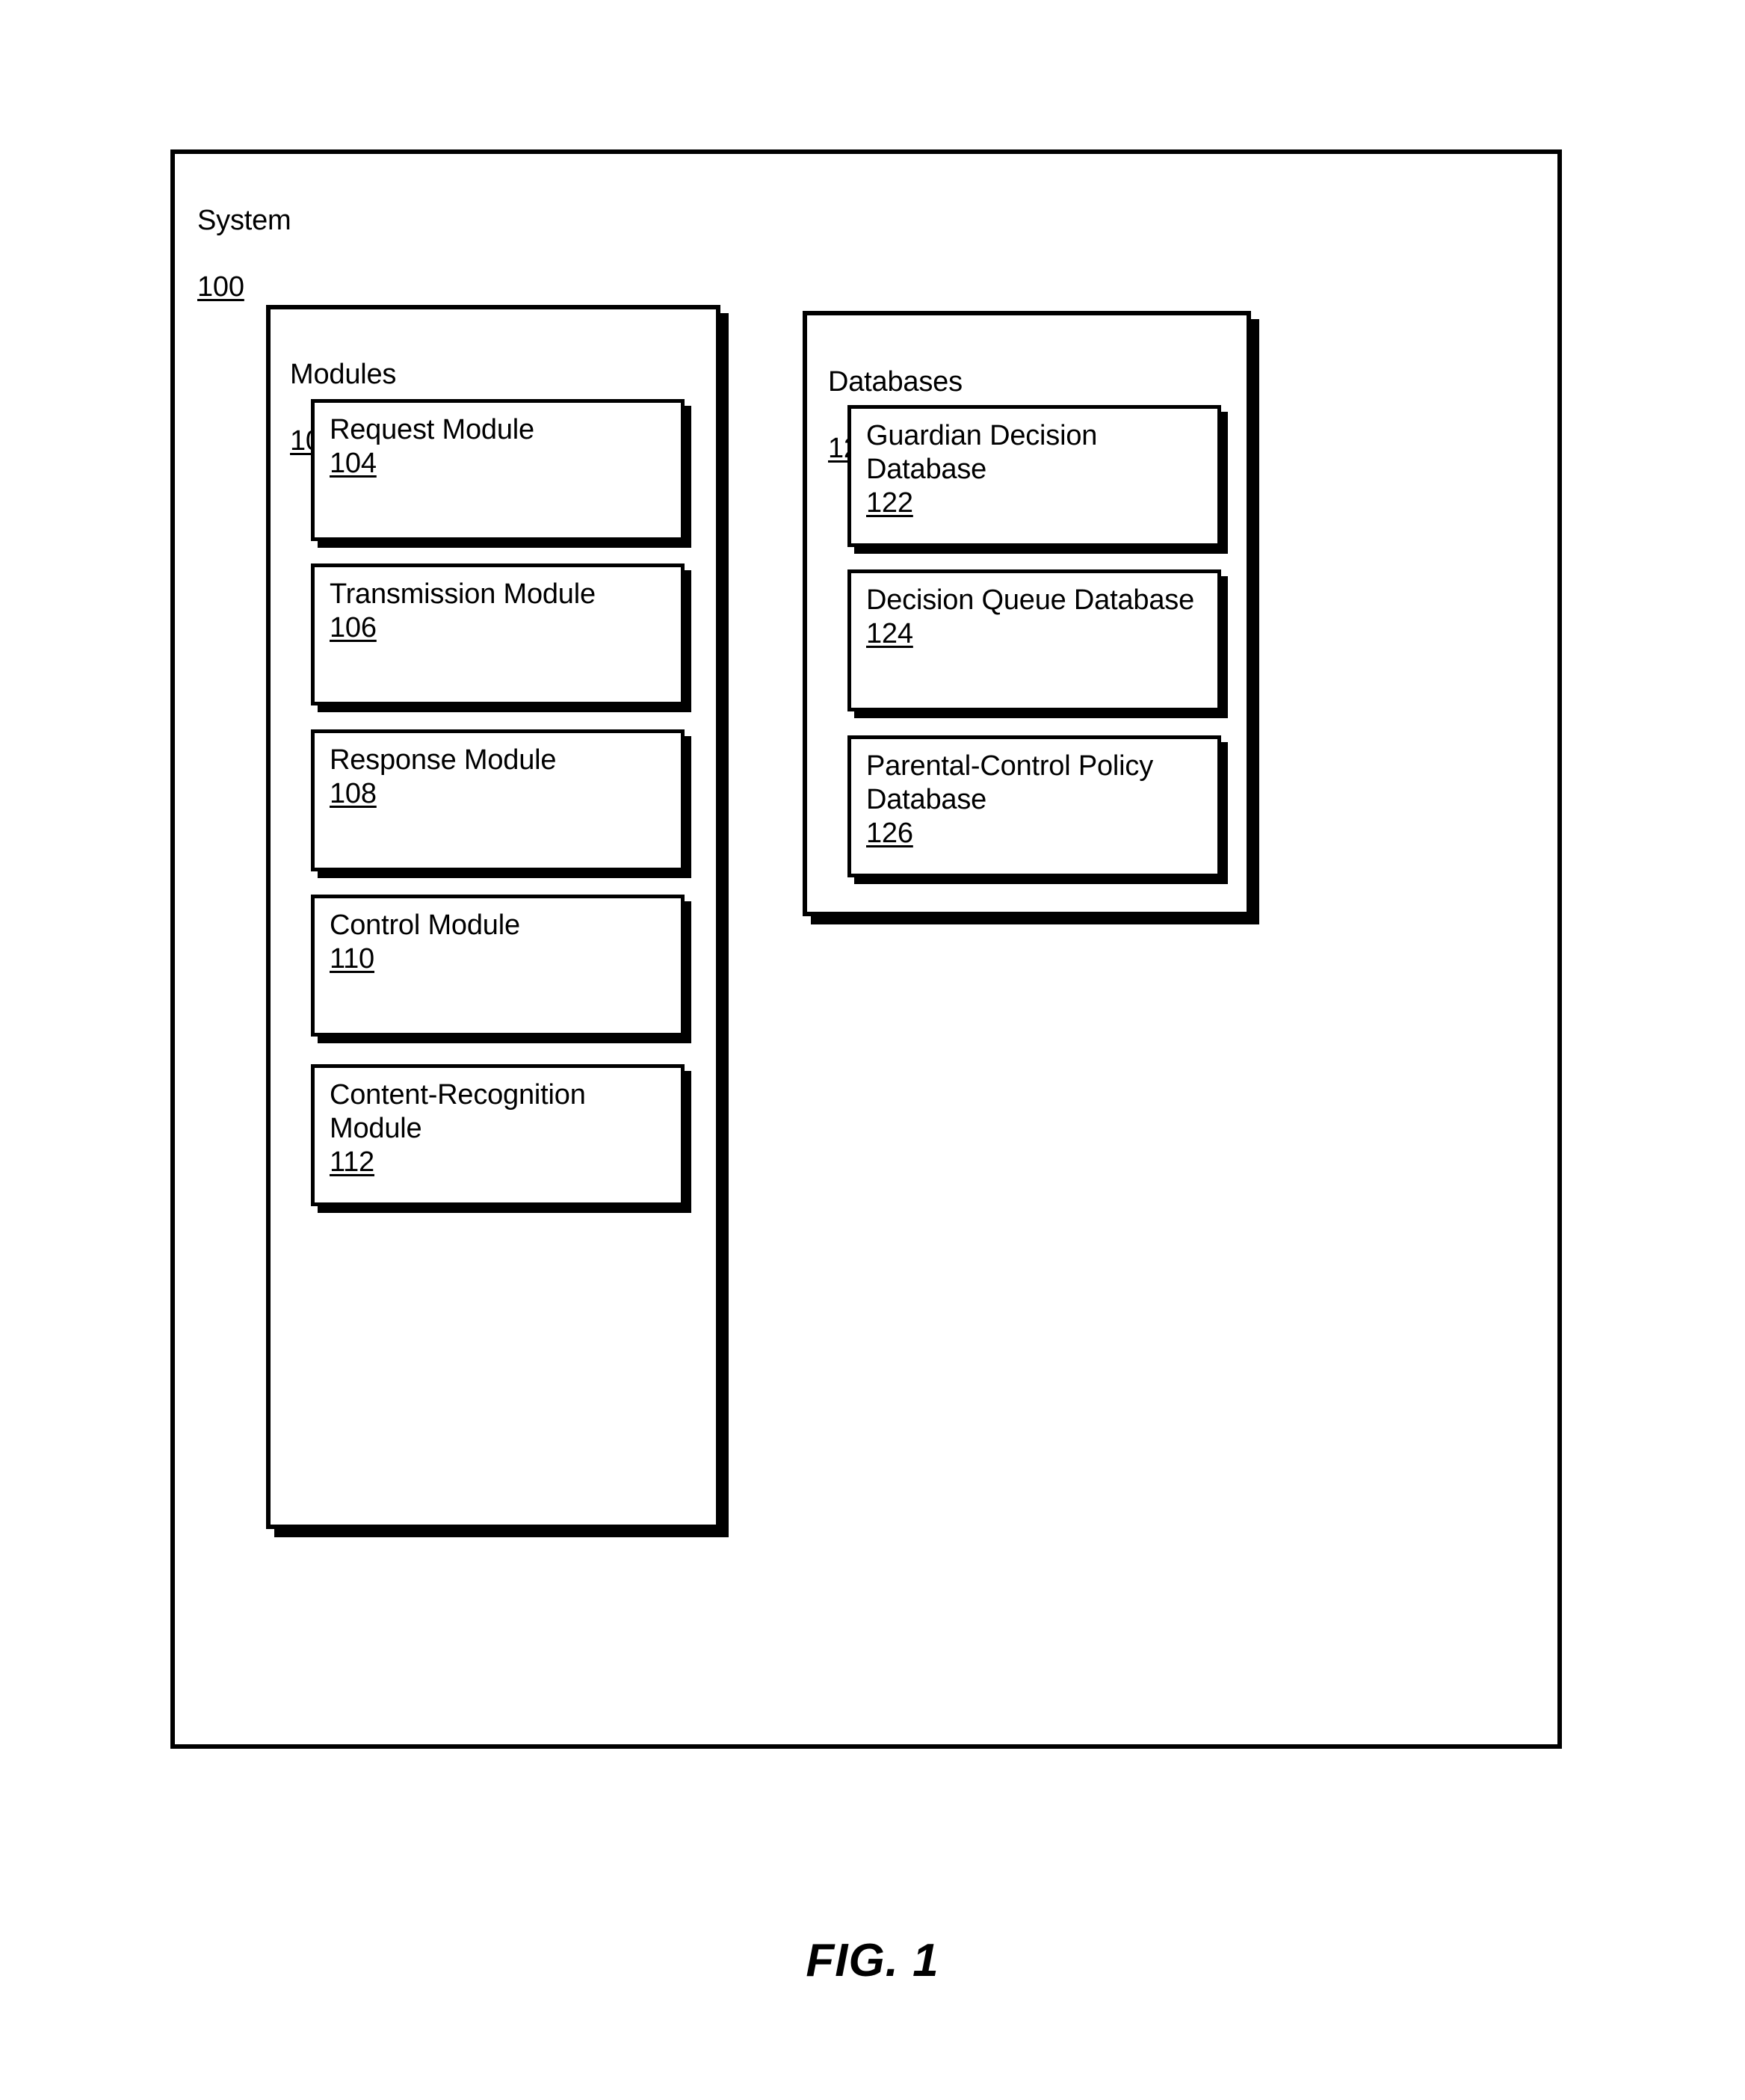 Image resolution: width=1745 pixels, height=2100 pixels. I want to click on content-recognition-module-box: Content-Recognition Module 112, so click(498, 1135).